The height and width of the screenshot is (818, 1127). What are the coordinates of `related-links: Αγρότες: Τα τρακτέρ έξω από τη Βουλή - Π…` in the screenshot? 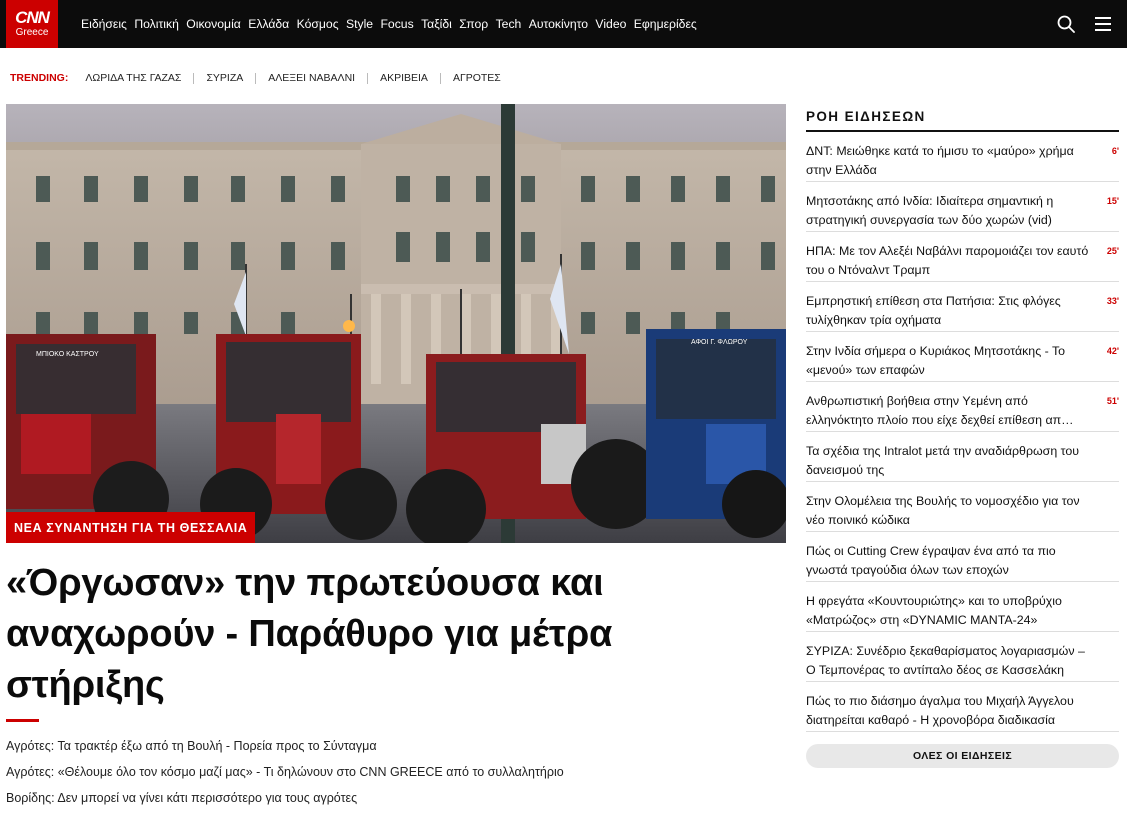 It's located at (391, 772).